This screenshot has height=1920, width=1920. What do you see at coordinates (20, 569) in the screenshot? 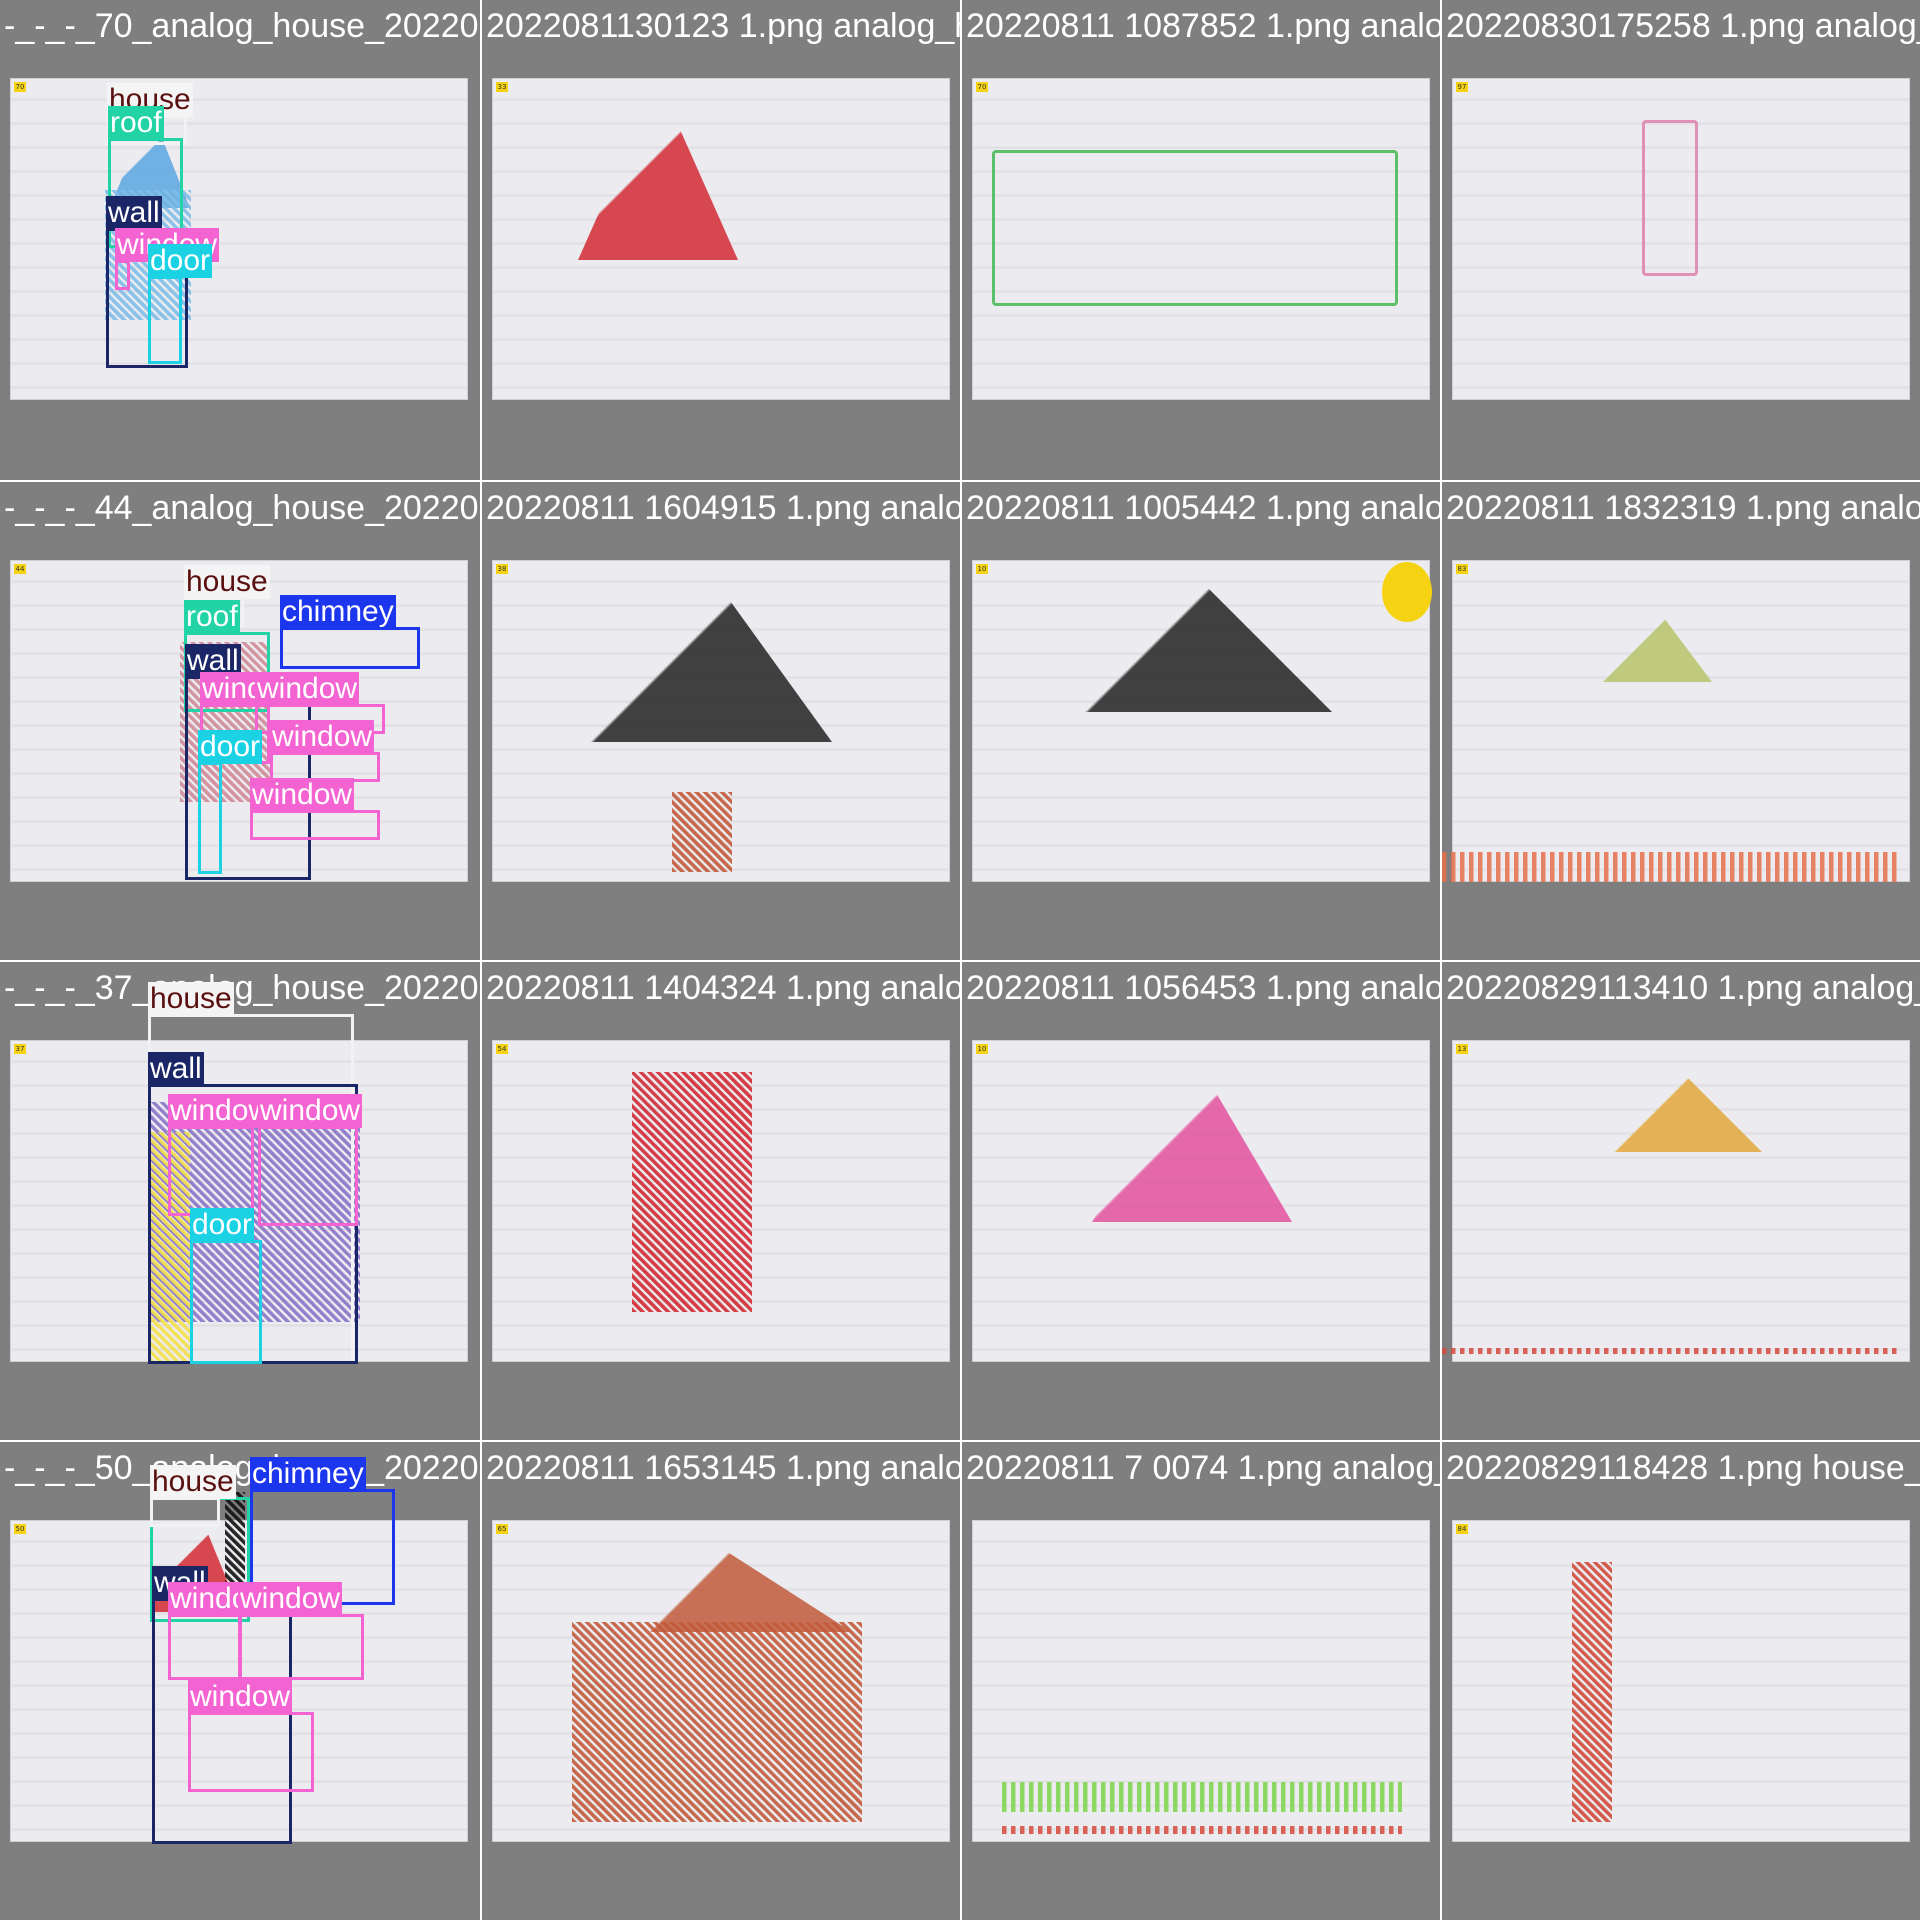
I see `photo-number-tag: 44` at bounding box center [20, 569].